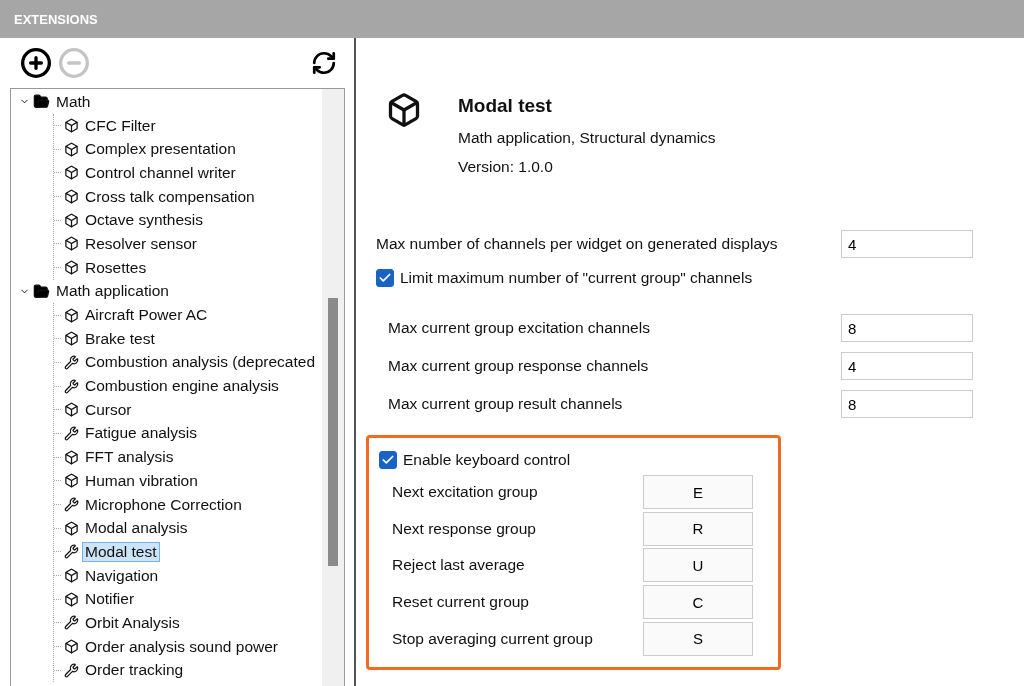  What do you see at coordinates (324, 63) in the screenshot?
I see `refresh-button` at bounding box center [324, 63].